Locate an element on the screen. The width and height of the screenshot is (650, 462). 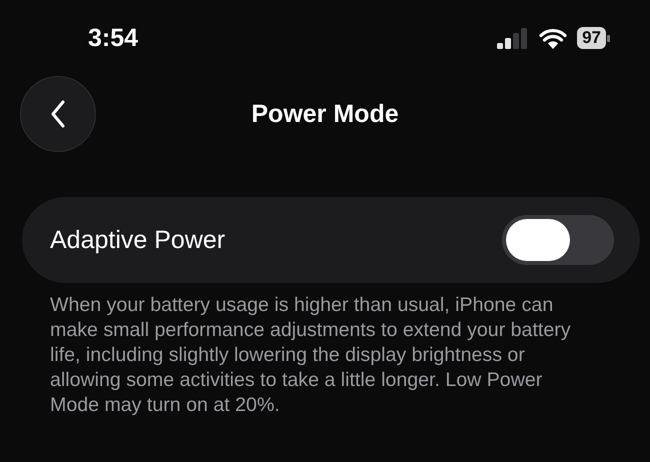
screen-title: Power Mode is located at coordinates (325, 114).